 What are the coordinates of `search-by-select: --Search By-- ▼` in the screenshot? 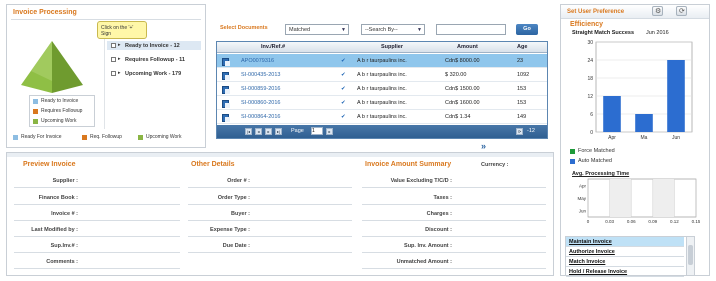 It's located at (393, 29).